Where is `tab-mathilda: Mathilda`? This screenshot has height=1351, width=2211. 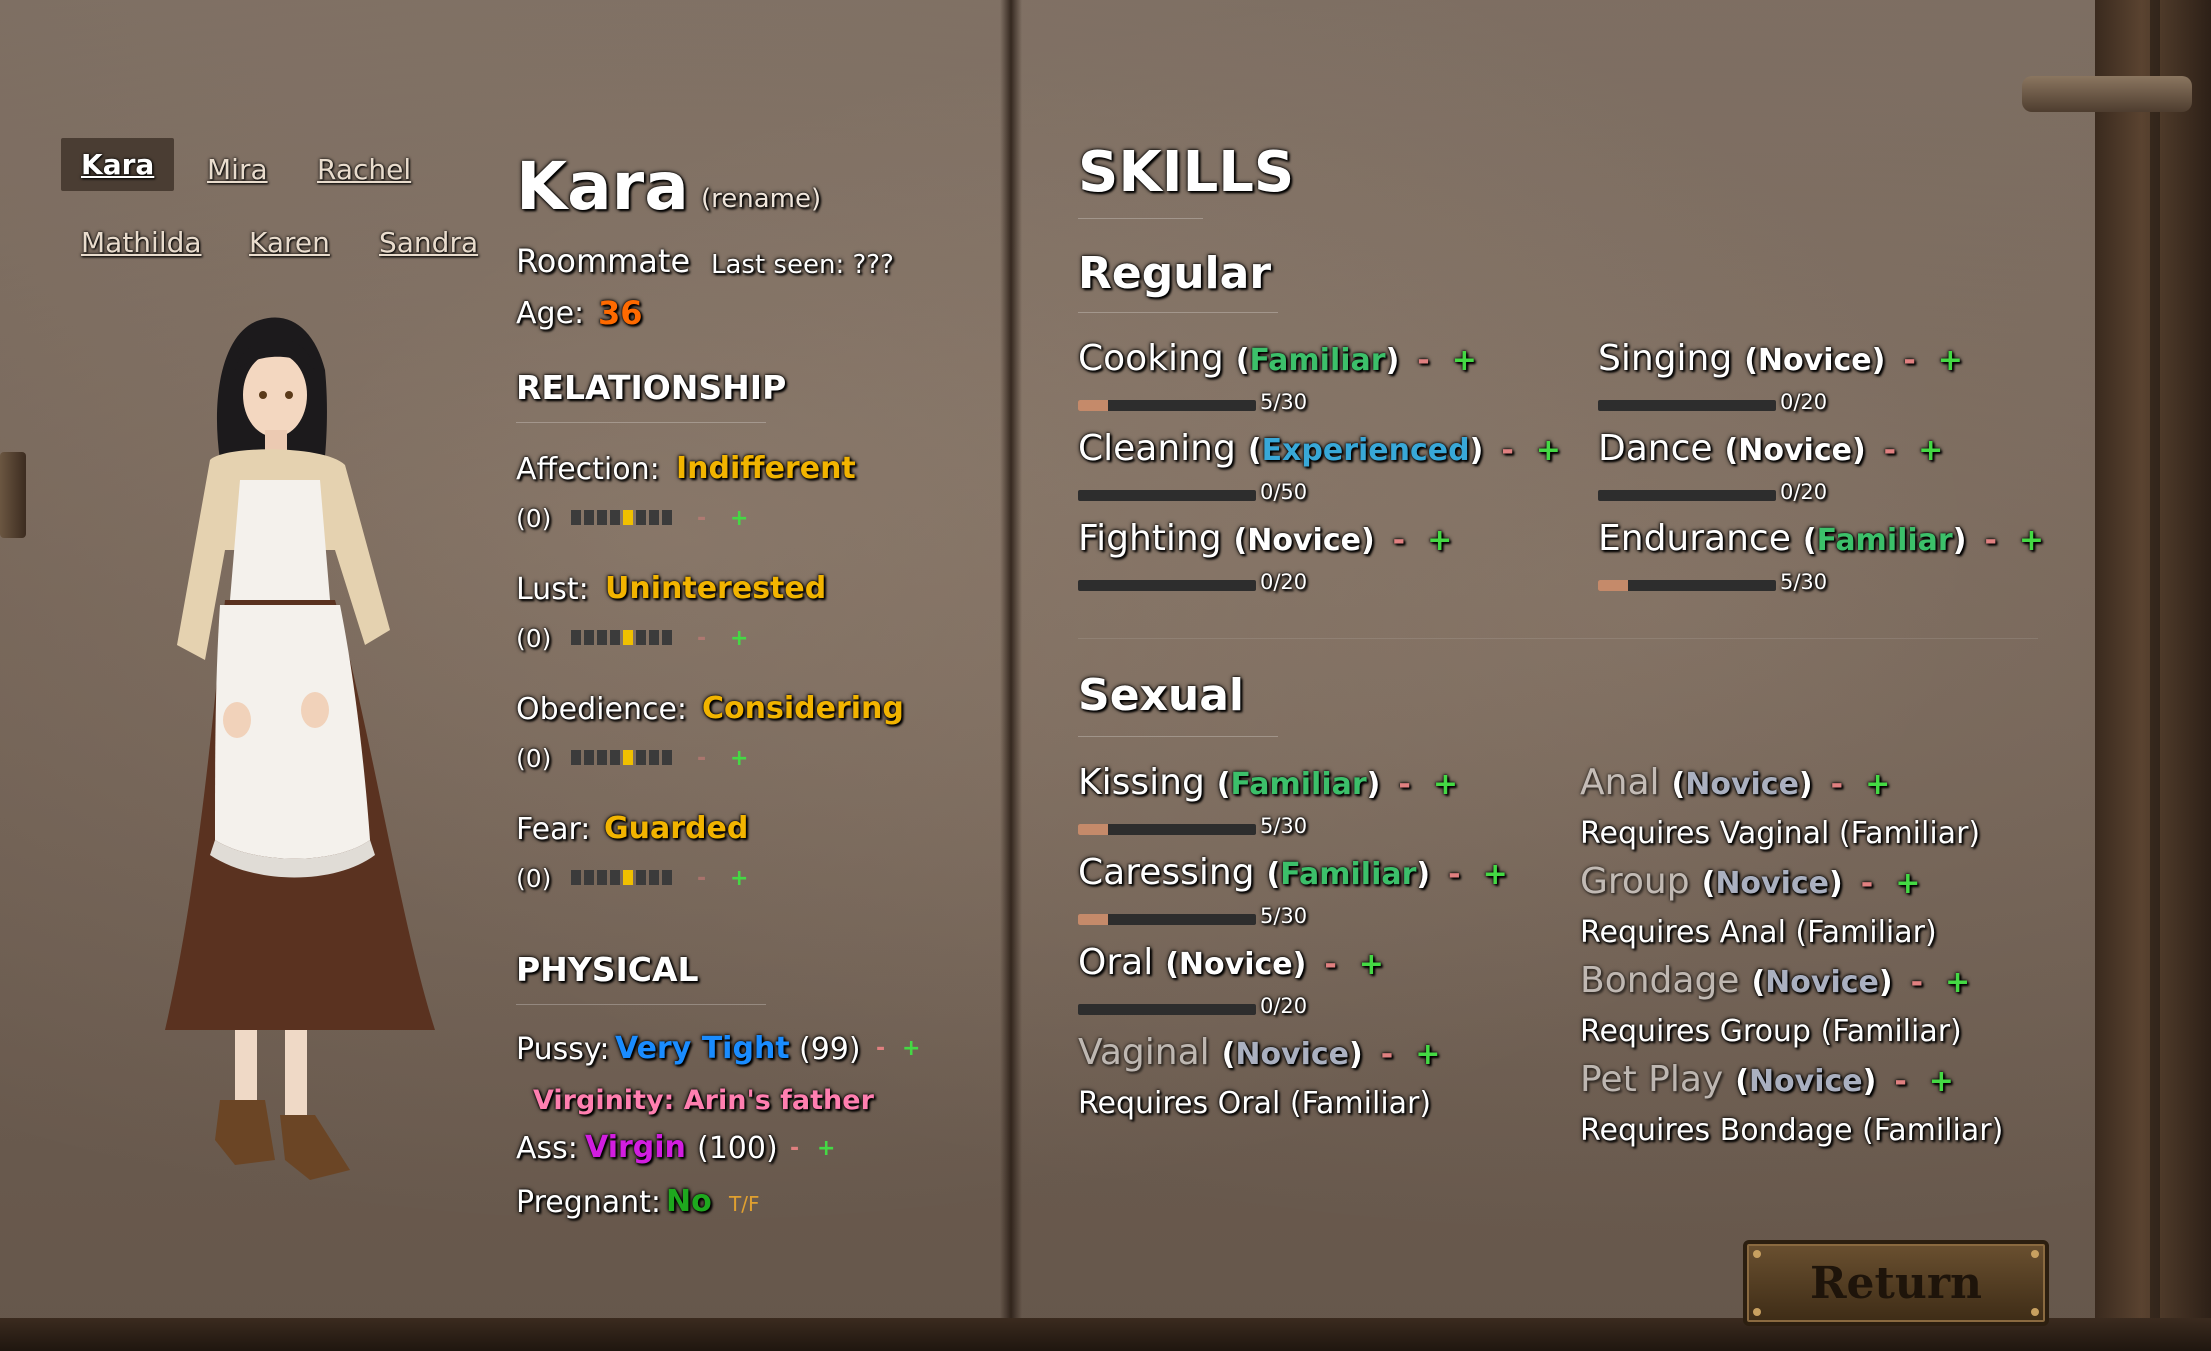
tab-mathilda: Mathilda is located at coordinates (141, 242).